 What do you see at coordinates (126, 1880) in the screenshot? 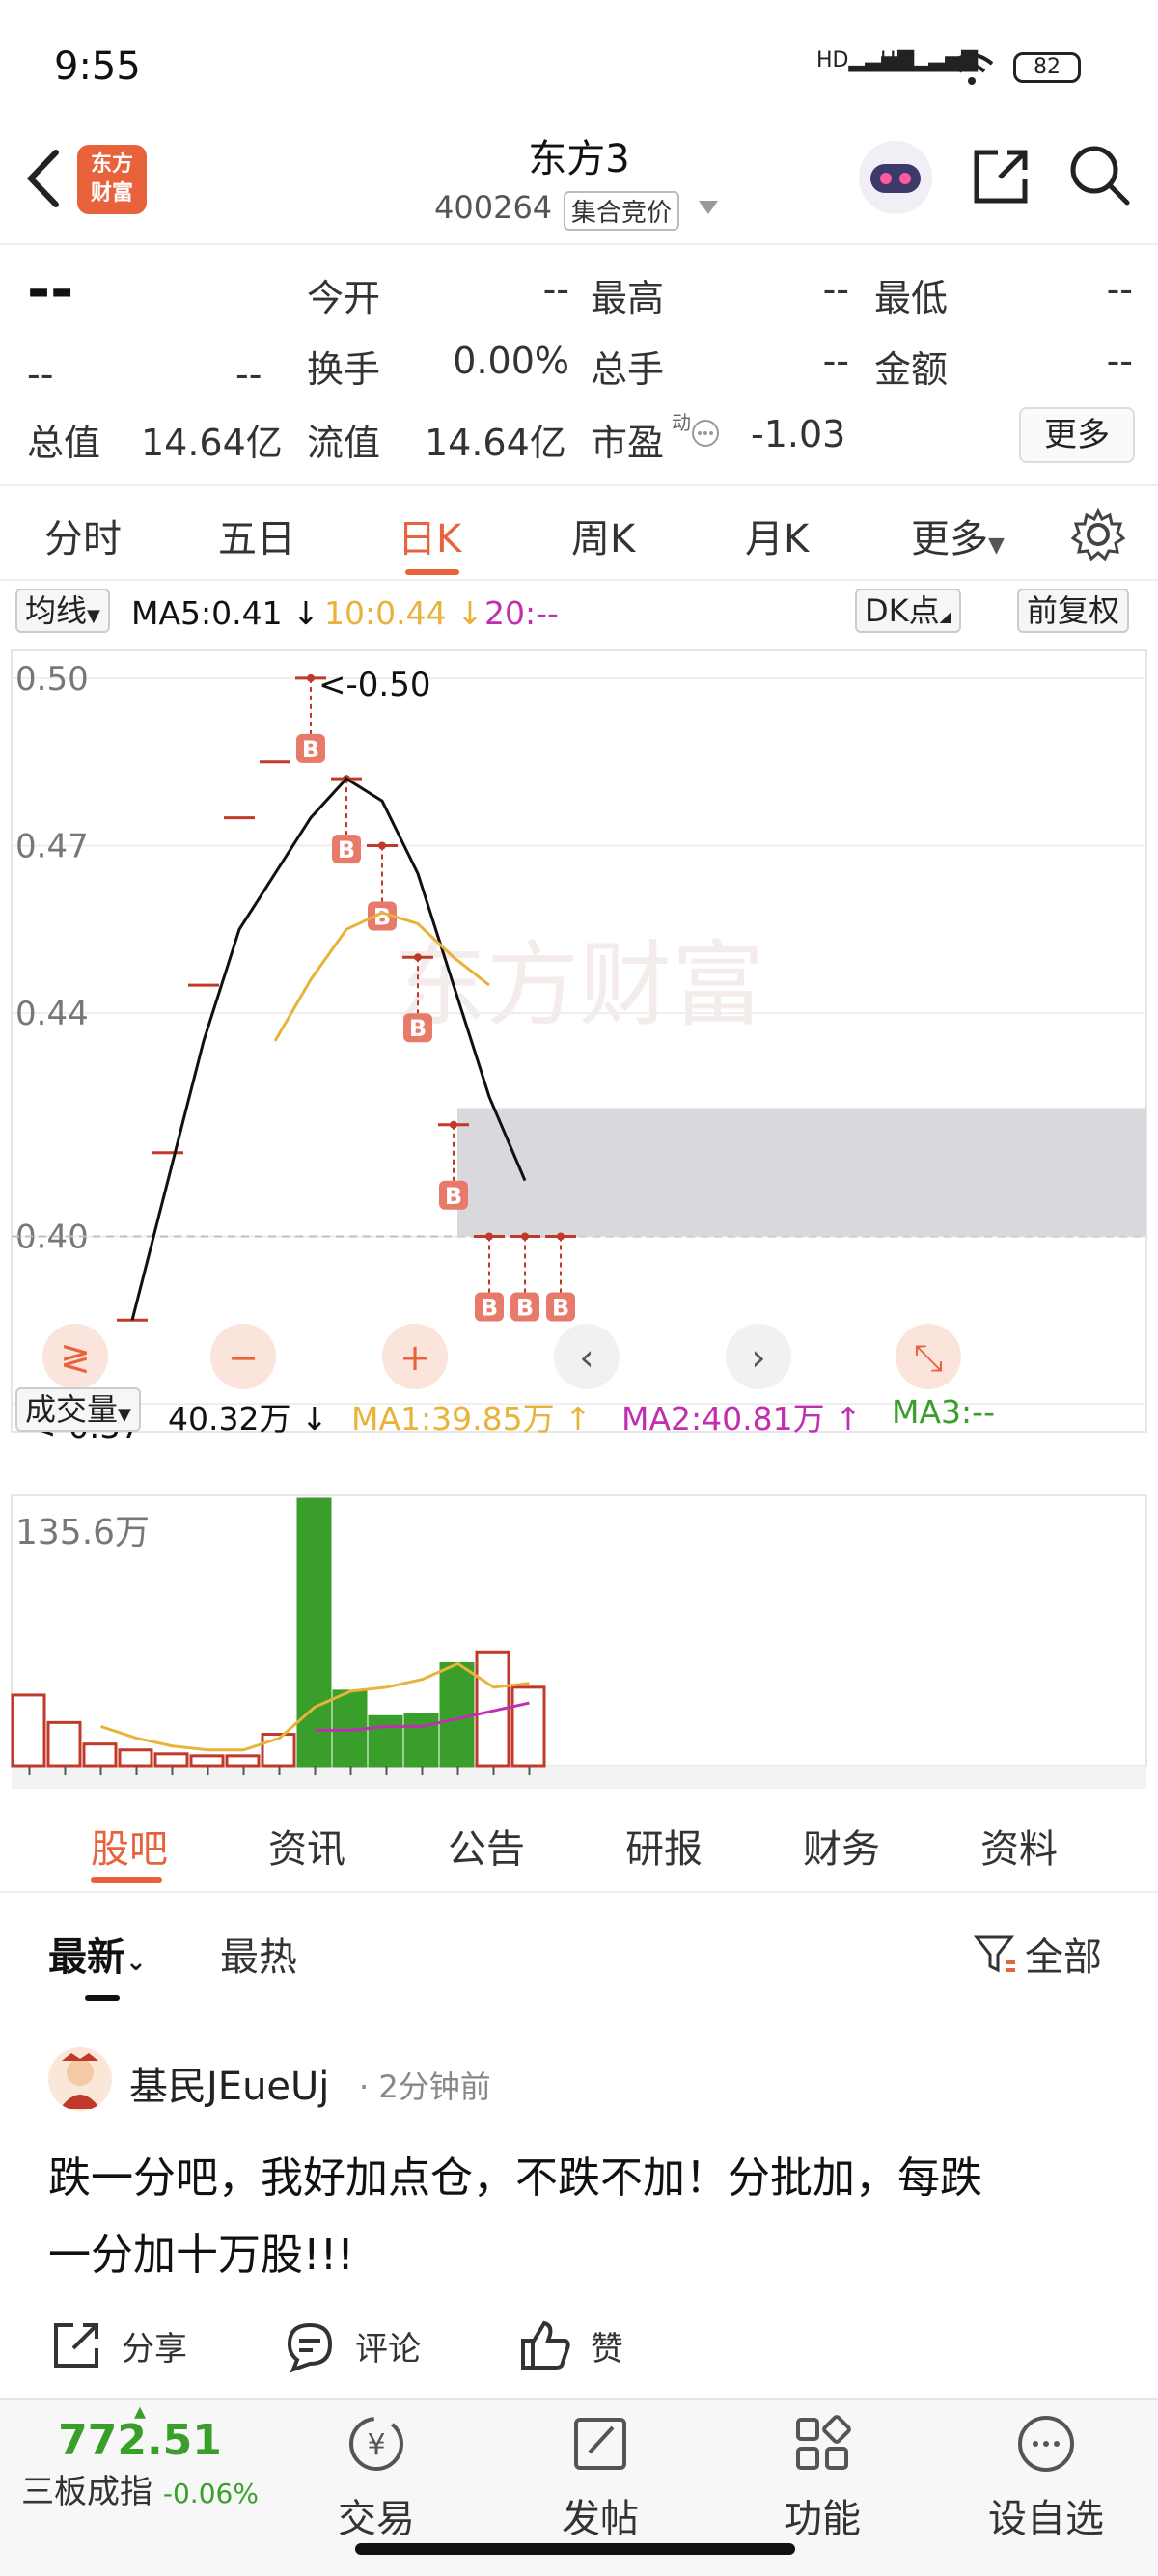
I see `active-content-underline` at bounding box center [126, 1880].